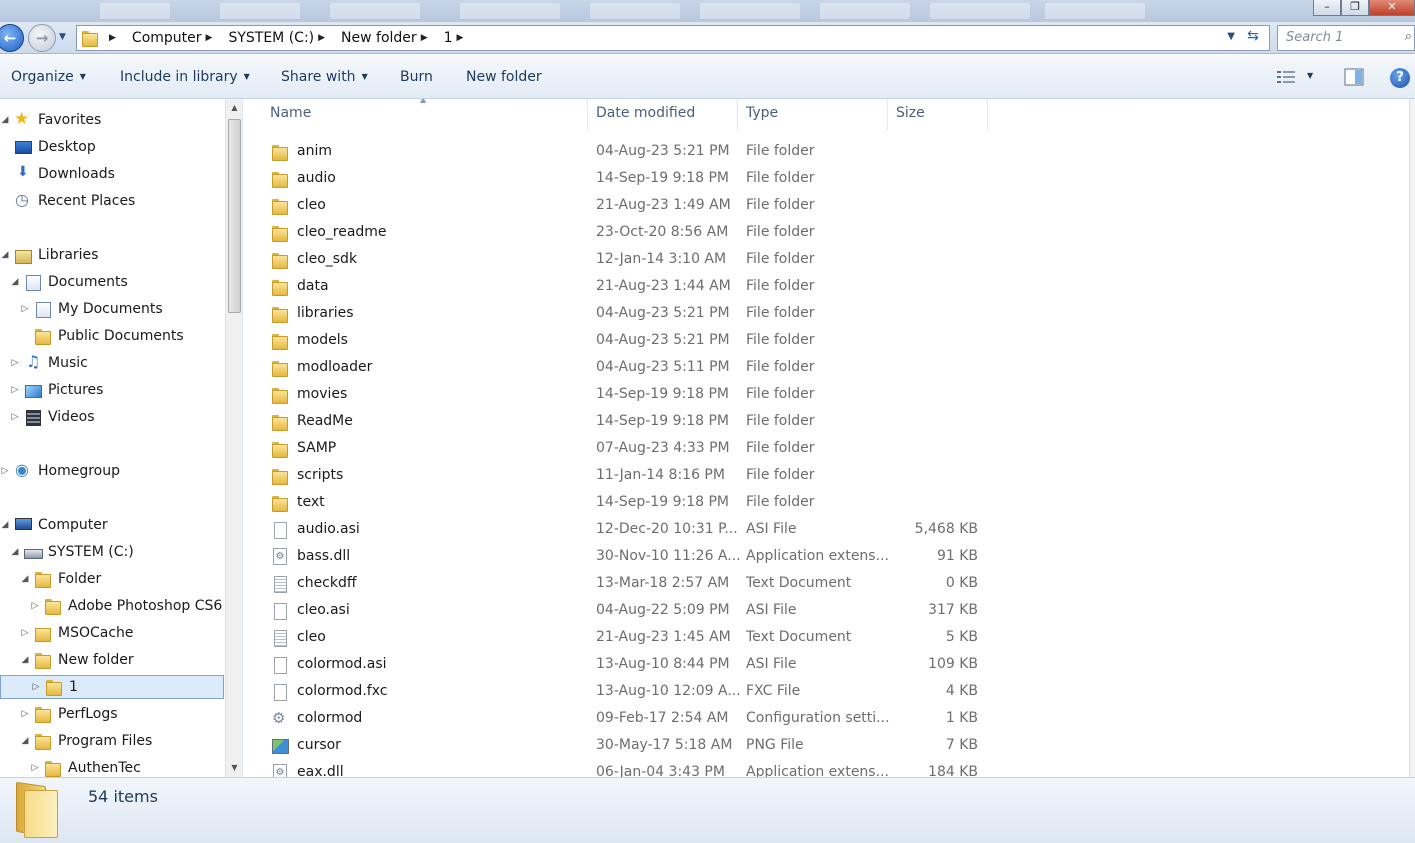 The image size is (1415, 843). Describe the element at coordinates (747, 179) in the screenshot. I see `file-row: audio 14-Sep-19 9:18 PM File folder` at that location.